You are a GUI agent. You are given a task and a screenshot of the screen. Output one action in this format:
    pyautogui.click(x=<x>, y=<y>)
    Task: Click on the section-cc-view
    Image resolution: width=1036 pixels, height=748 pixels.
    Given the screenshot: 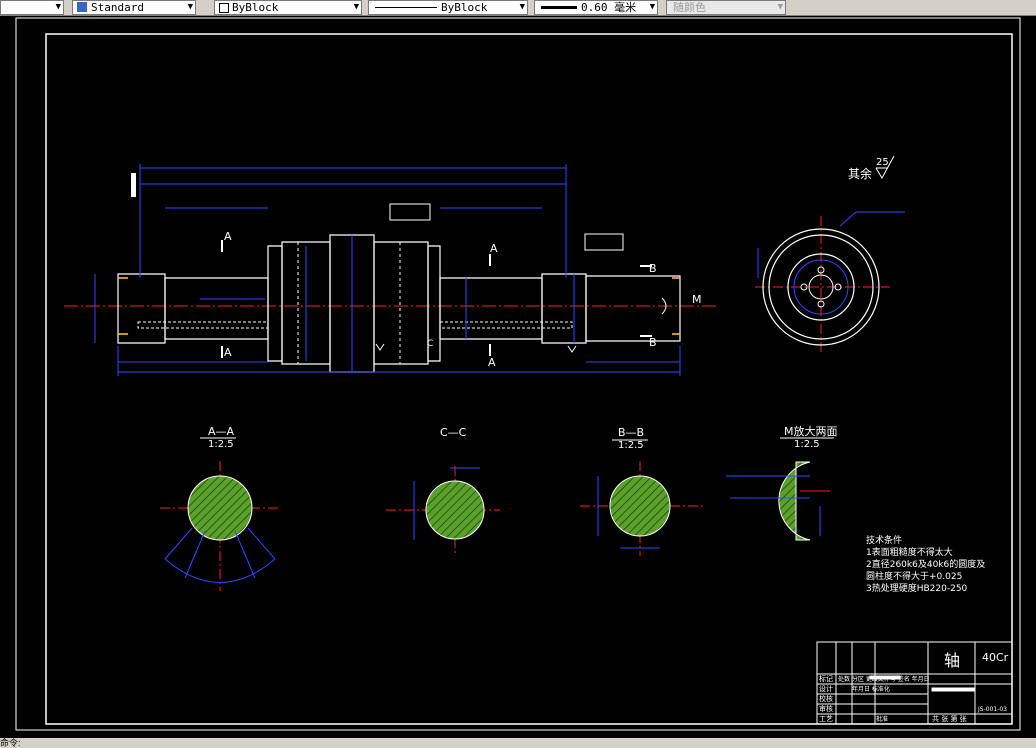 What is the action you would take?
    pyautogui.click(x=443, y=511)
    